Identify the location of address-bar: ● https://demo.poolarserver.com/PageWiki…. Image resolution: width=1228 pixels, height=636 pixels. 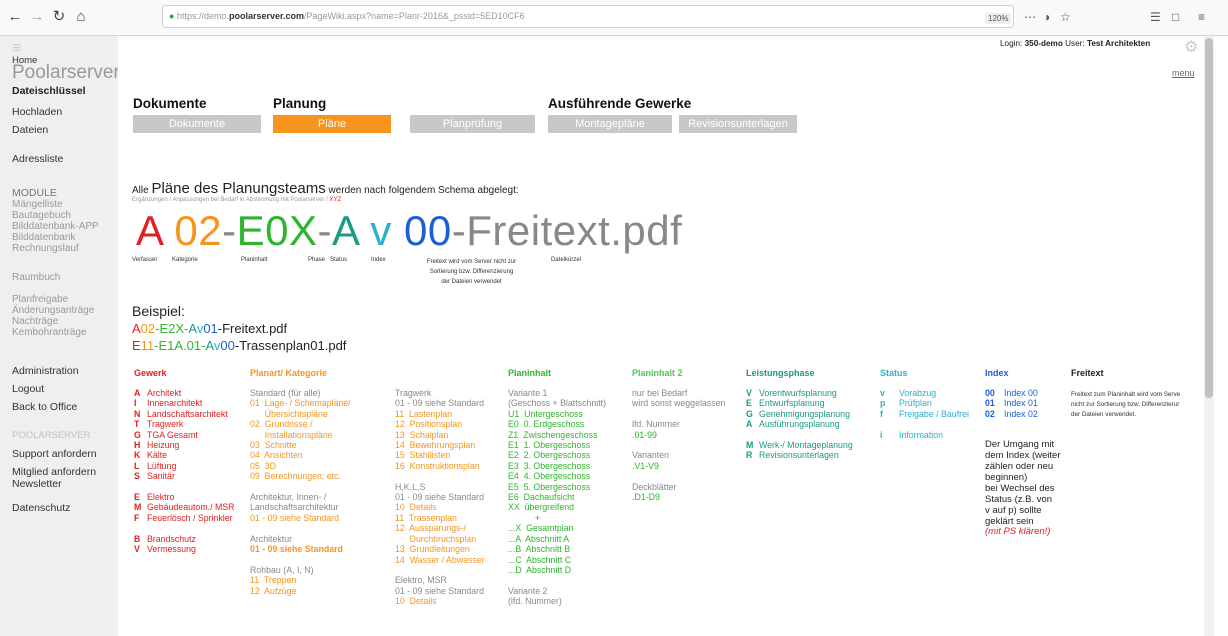
(588, 16).